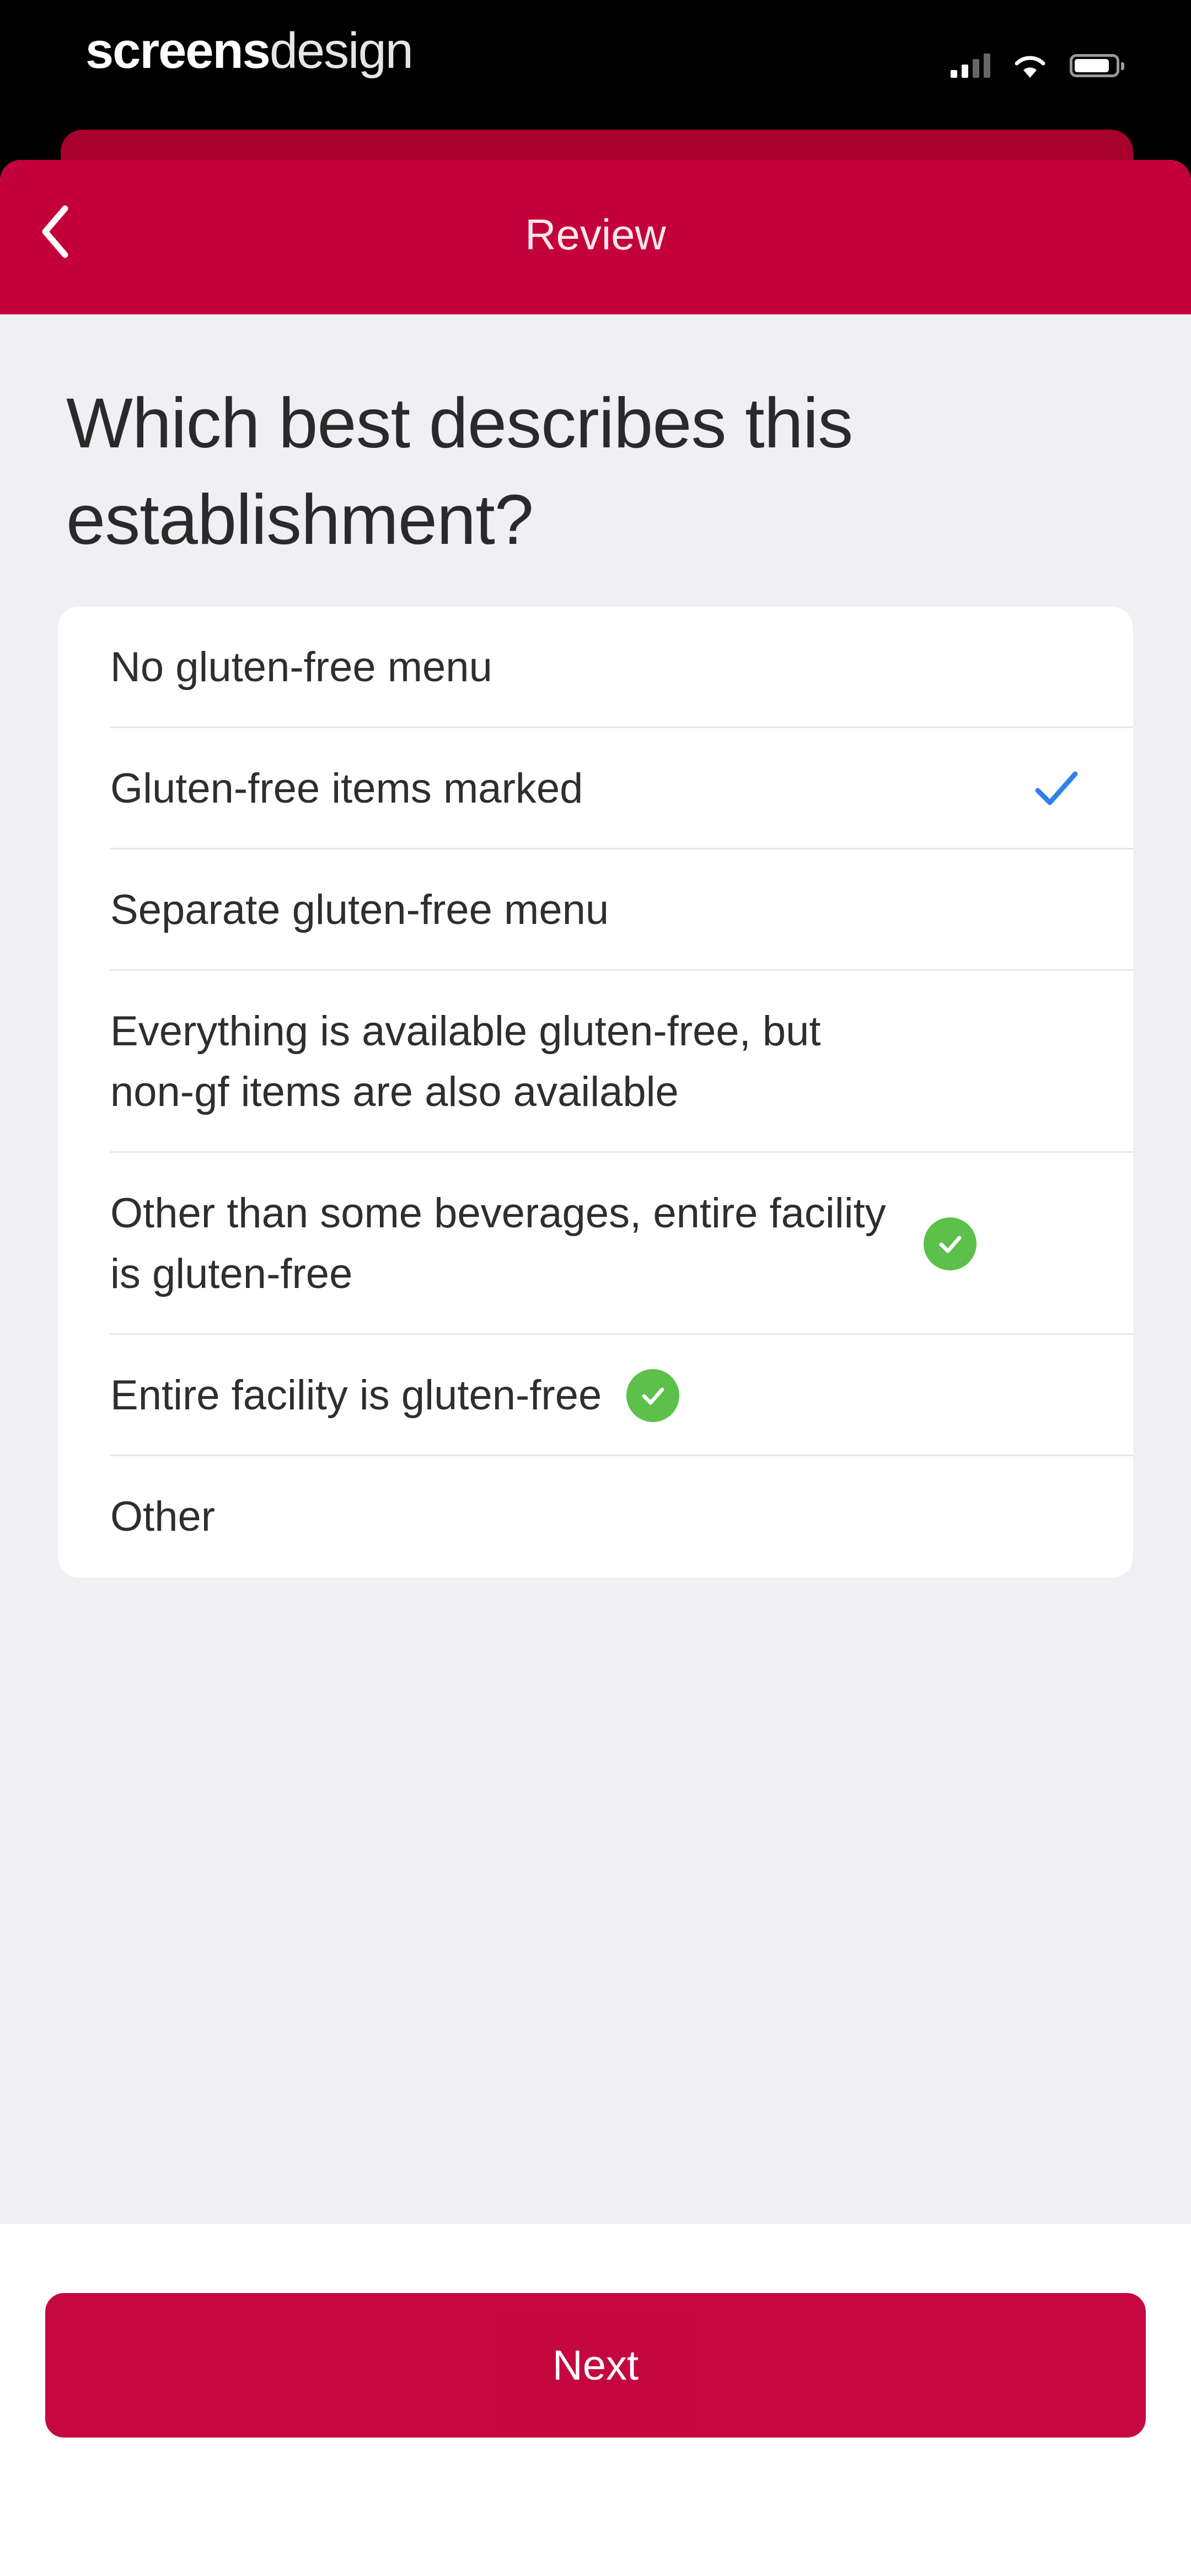 This screenshot has width=1191, height=2576. I want to click on watermark-bold: screens, so click(178, 51).